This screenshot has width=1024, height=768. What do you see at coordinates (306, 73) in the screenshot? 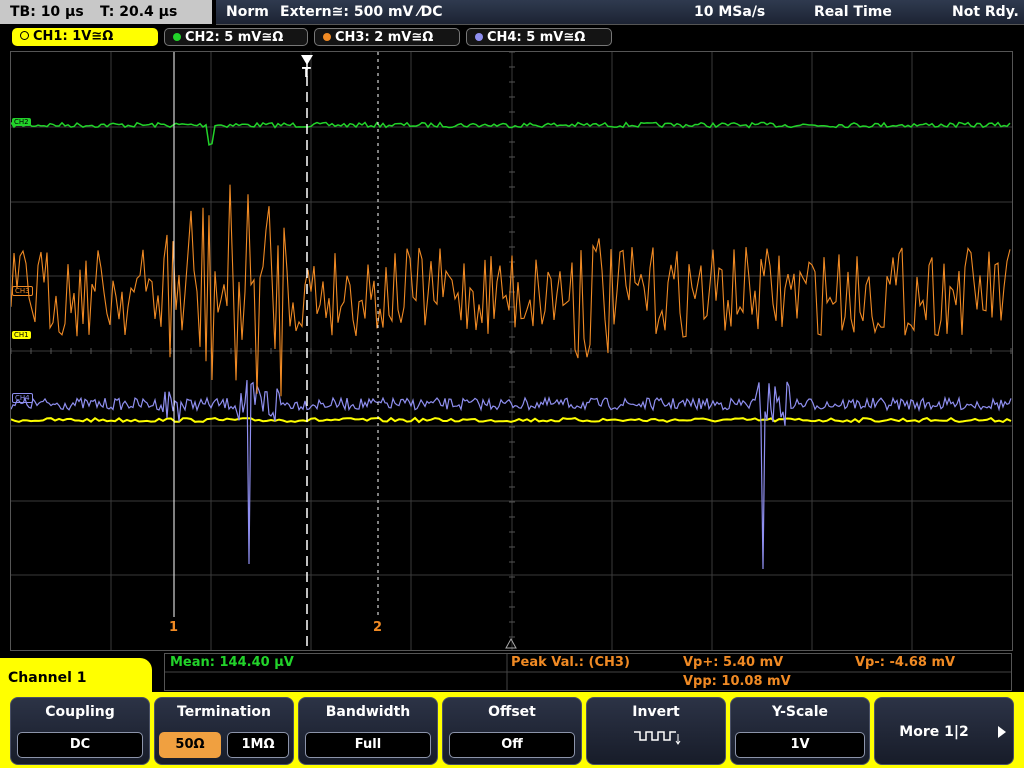
I see `trigger-marker: T` at bounding box center [306, 73].